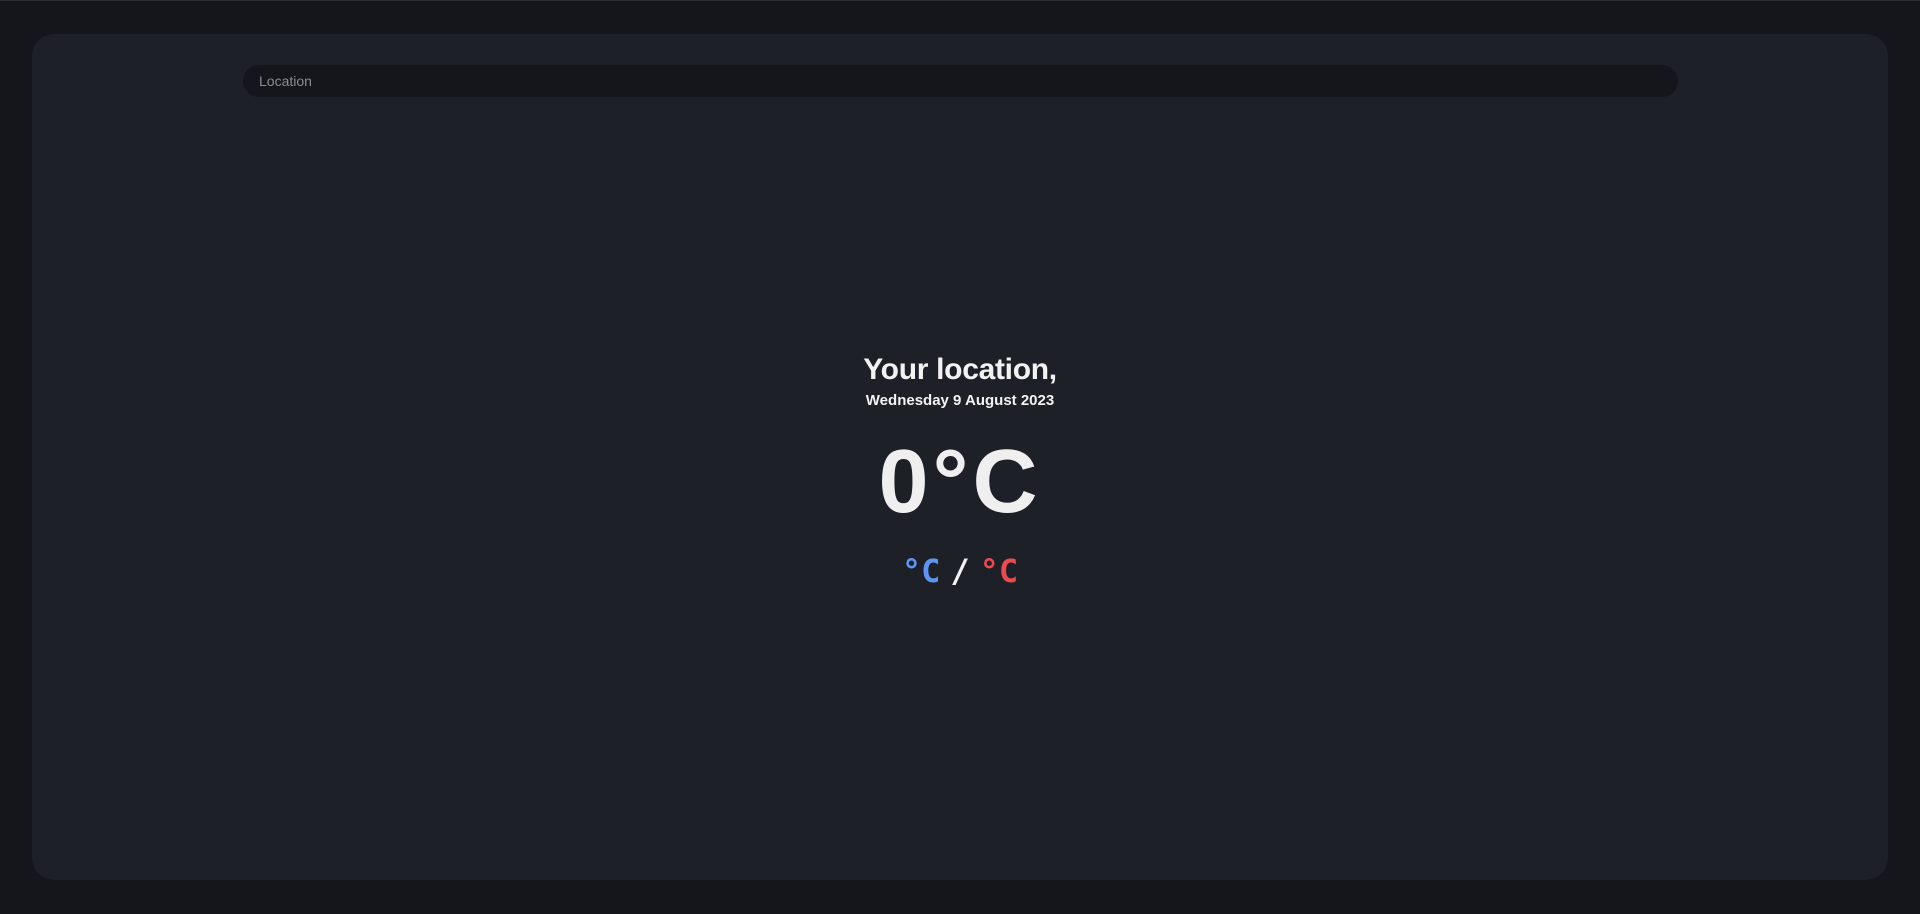 This screenshot has width=1920, height=914. What do you see at coordinates (921, 571) in the screenshot?
I see `min-temperature: °C` at bounding box center [921, 571].